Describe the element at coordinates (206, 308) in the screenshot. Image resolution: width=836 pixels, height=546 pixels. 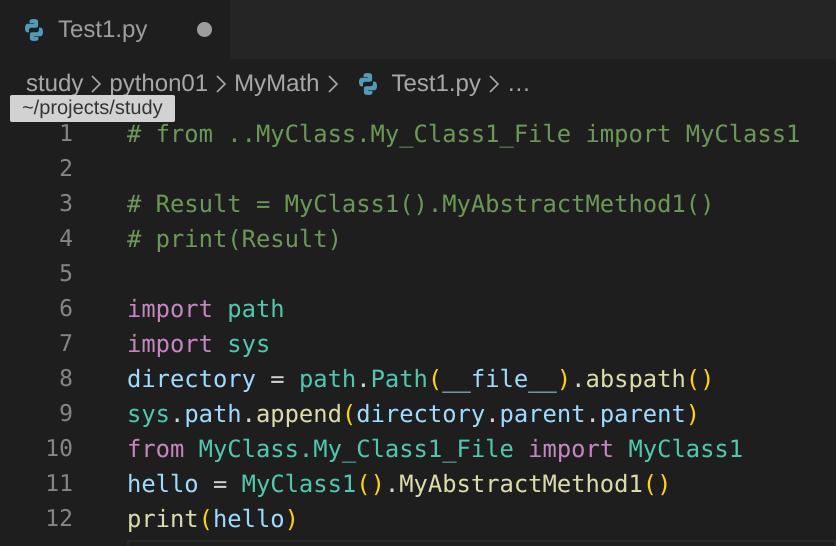
I see `code-line: import path` at that location.